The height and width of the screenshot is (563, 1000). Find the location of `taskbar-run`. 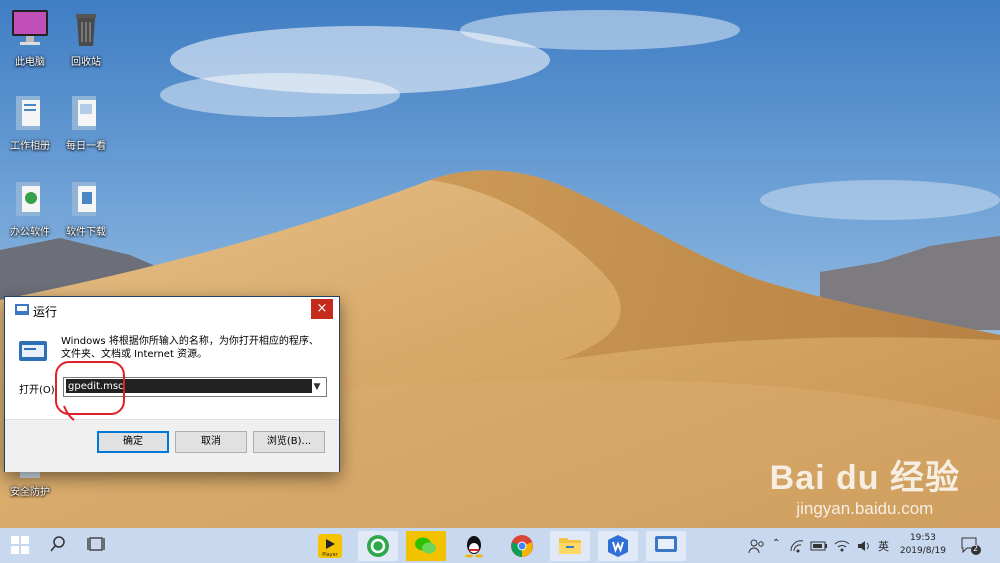

taskbar-run is located at coordinates (666, 546).